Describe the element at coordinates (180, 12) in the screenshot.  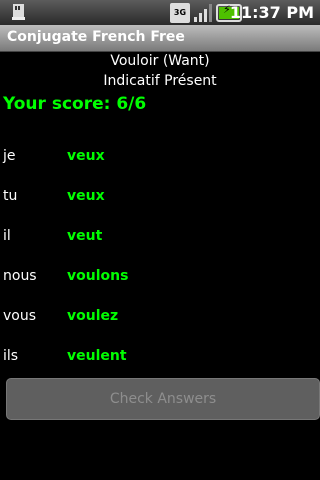
I see `3g-icon: 3G` at that location.